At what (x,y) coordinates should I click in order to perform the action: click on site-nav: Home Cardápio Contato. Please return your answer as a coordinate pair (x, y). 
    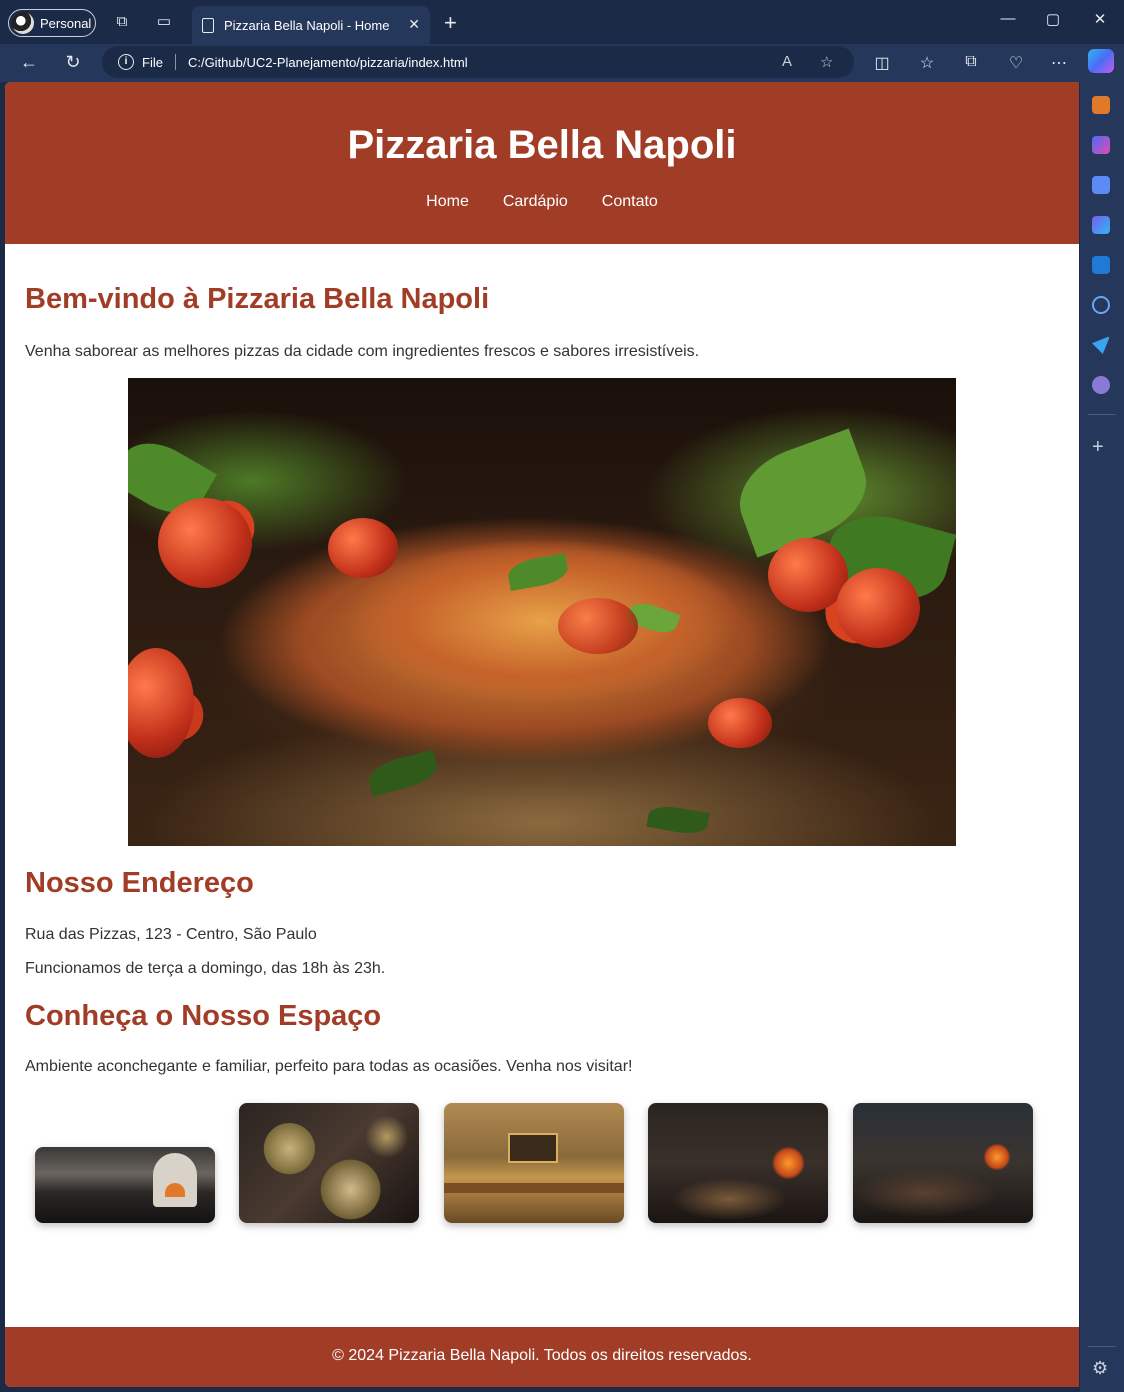
    Looking at the image, I should click on (542, 202).